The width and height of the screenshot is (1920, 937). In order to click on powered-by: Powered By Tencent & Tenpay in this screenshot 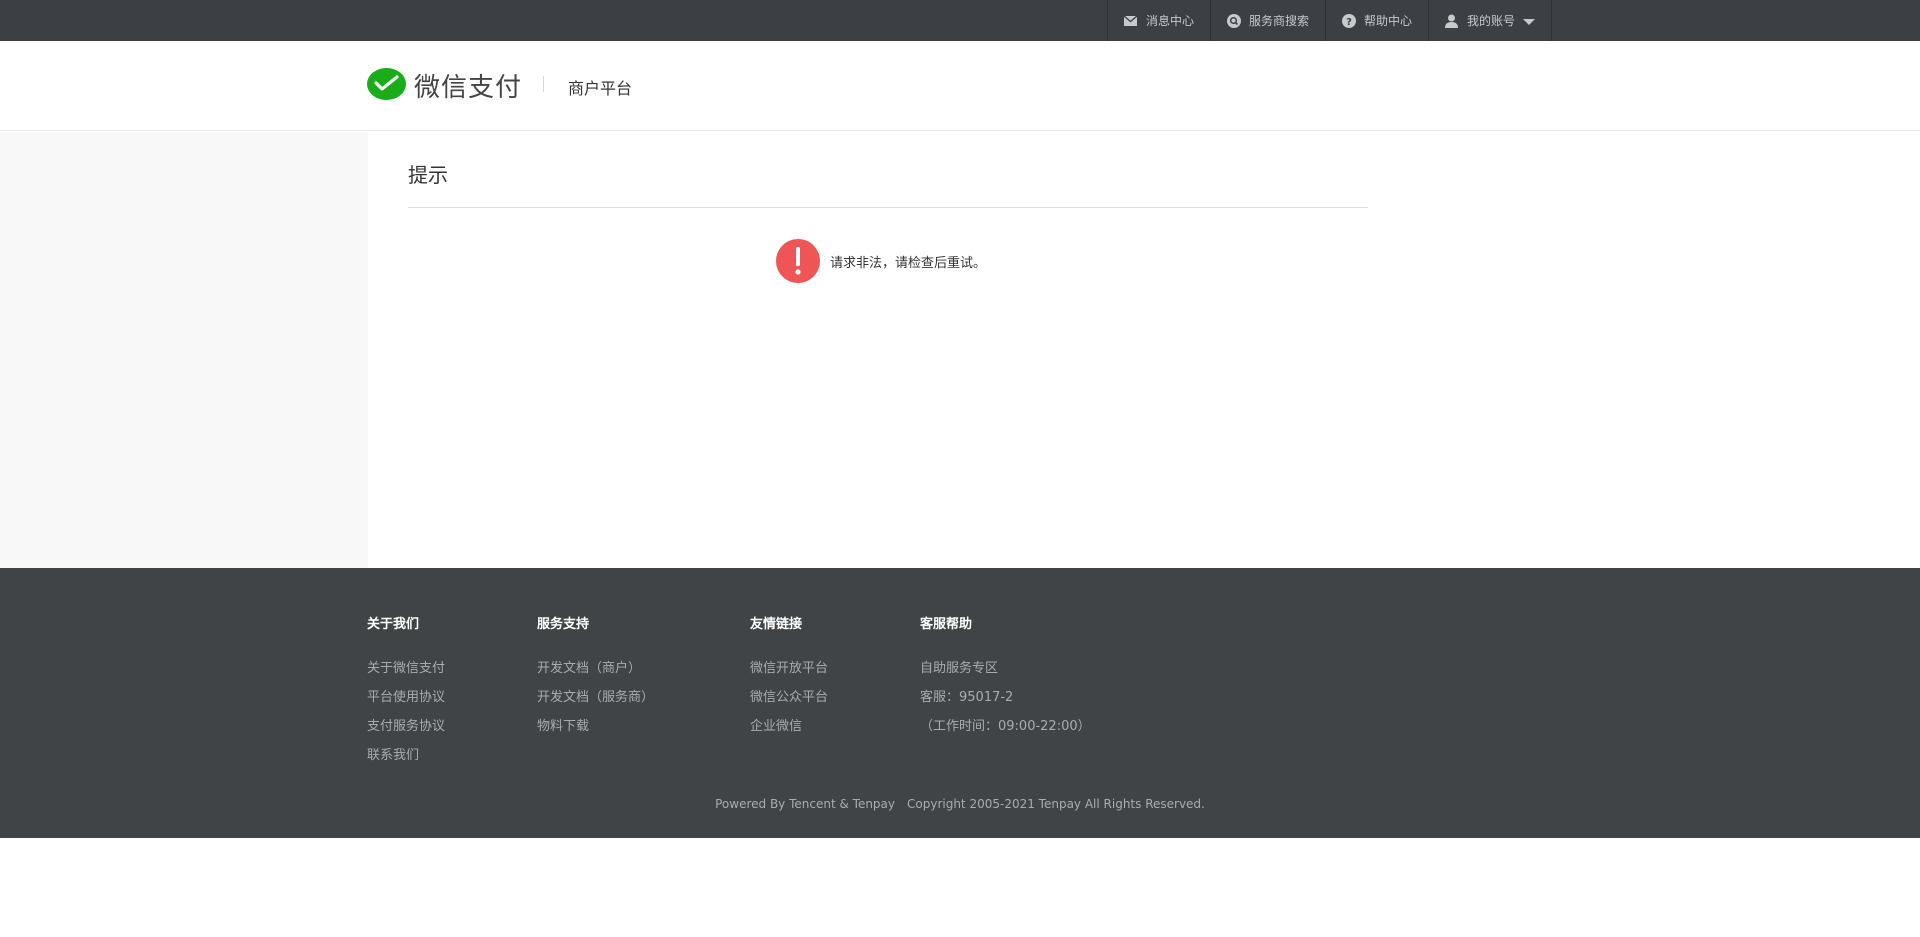, I will do `click(805, 804)`.